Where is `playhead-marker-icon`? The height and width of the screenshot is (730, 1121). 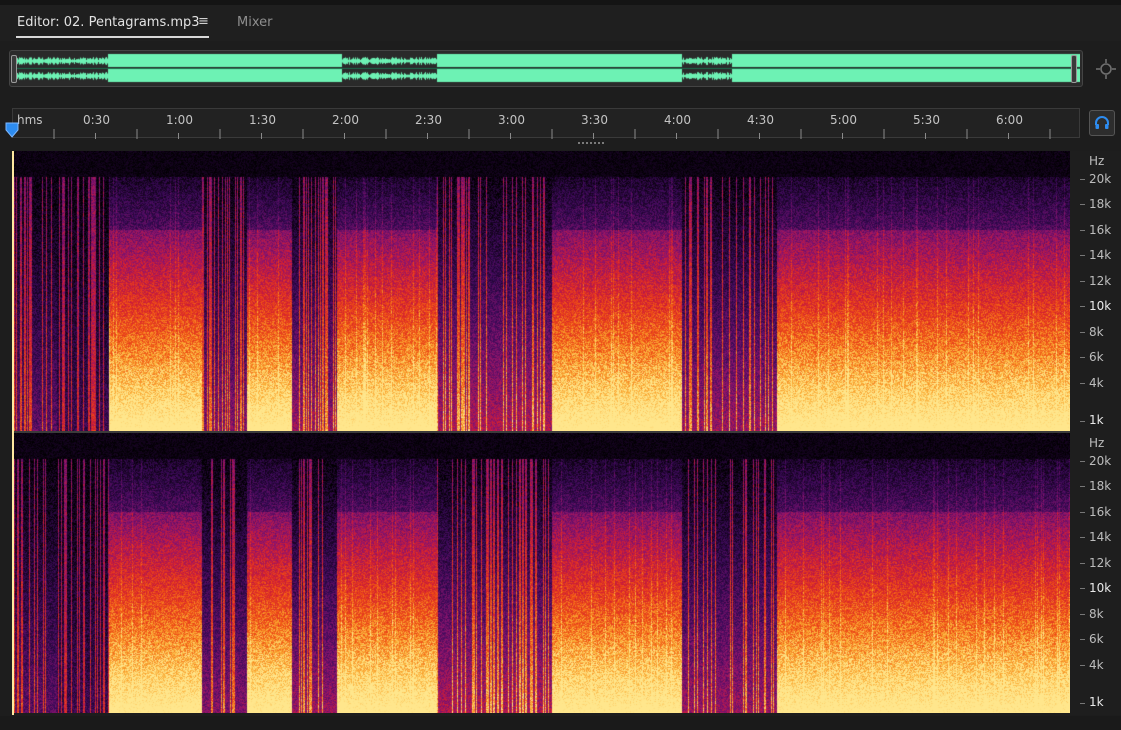
playhead-marker-icon is located at coordinates (12, 130).